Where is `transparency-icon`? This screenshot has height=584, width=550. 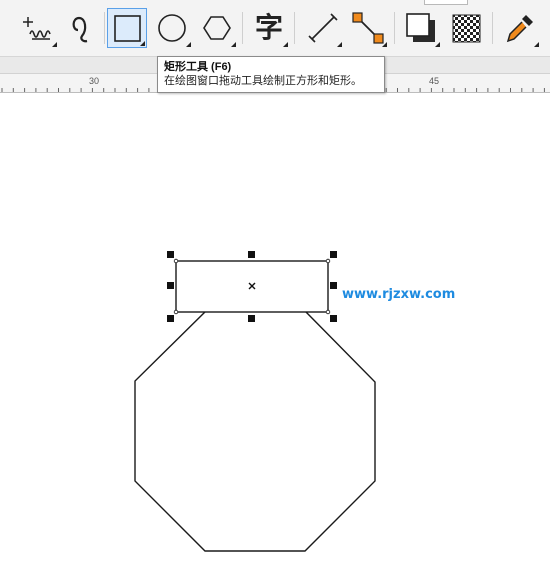 transparency-icon is located at coordinates (466, 28).